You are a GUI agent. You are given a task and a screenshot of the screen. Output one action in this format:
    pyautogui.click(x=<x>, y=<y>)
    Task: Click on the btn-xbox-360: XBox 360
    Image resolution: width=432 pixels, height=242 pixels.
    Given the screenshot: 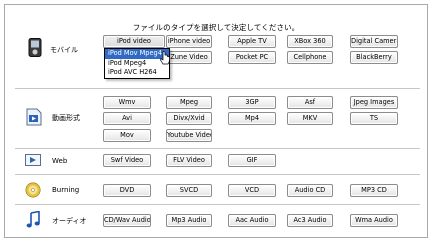 What is the action you would take?
    pyautogui.click(x=310, y=41)
    